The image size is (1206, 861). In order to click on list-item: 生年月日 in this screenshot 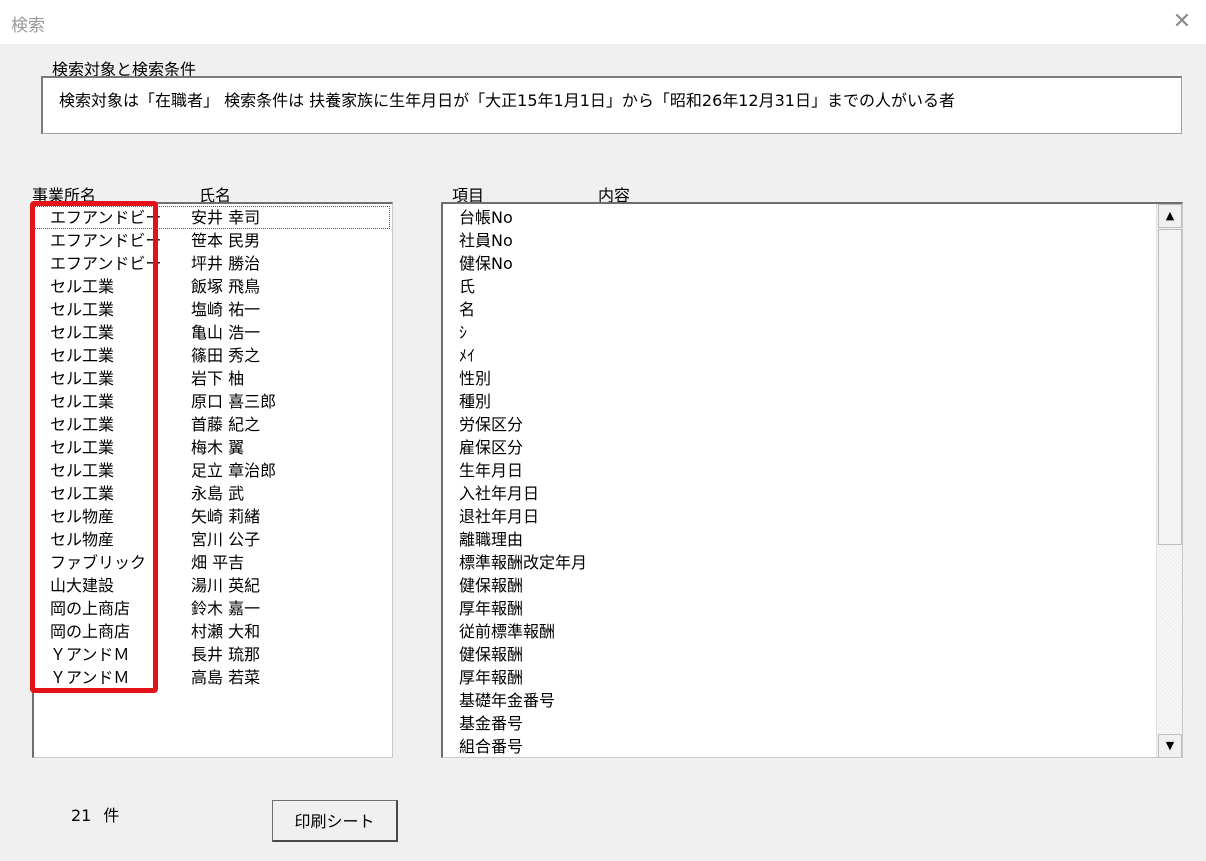, I will do `click(491, 470)`.